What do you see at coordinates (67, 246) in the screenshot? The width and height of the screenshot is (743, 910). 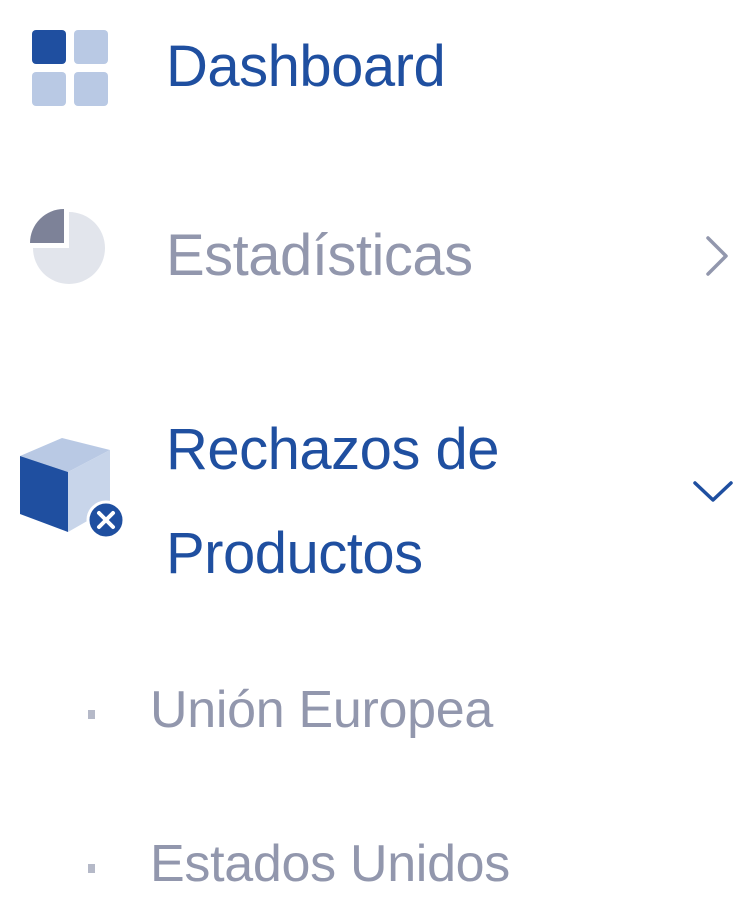 I see `pie-chart-icon` at bounding box center [67, 246].